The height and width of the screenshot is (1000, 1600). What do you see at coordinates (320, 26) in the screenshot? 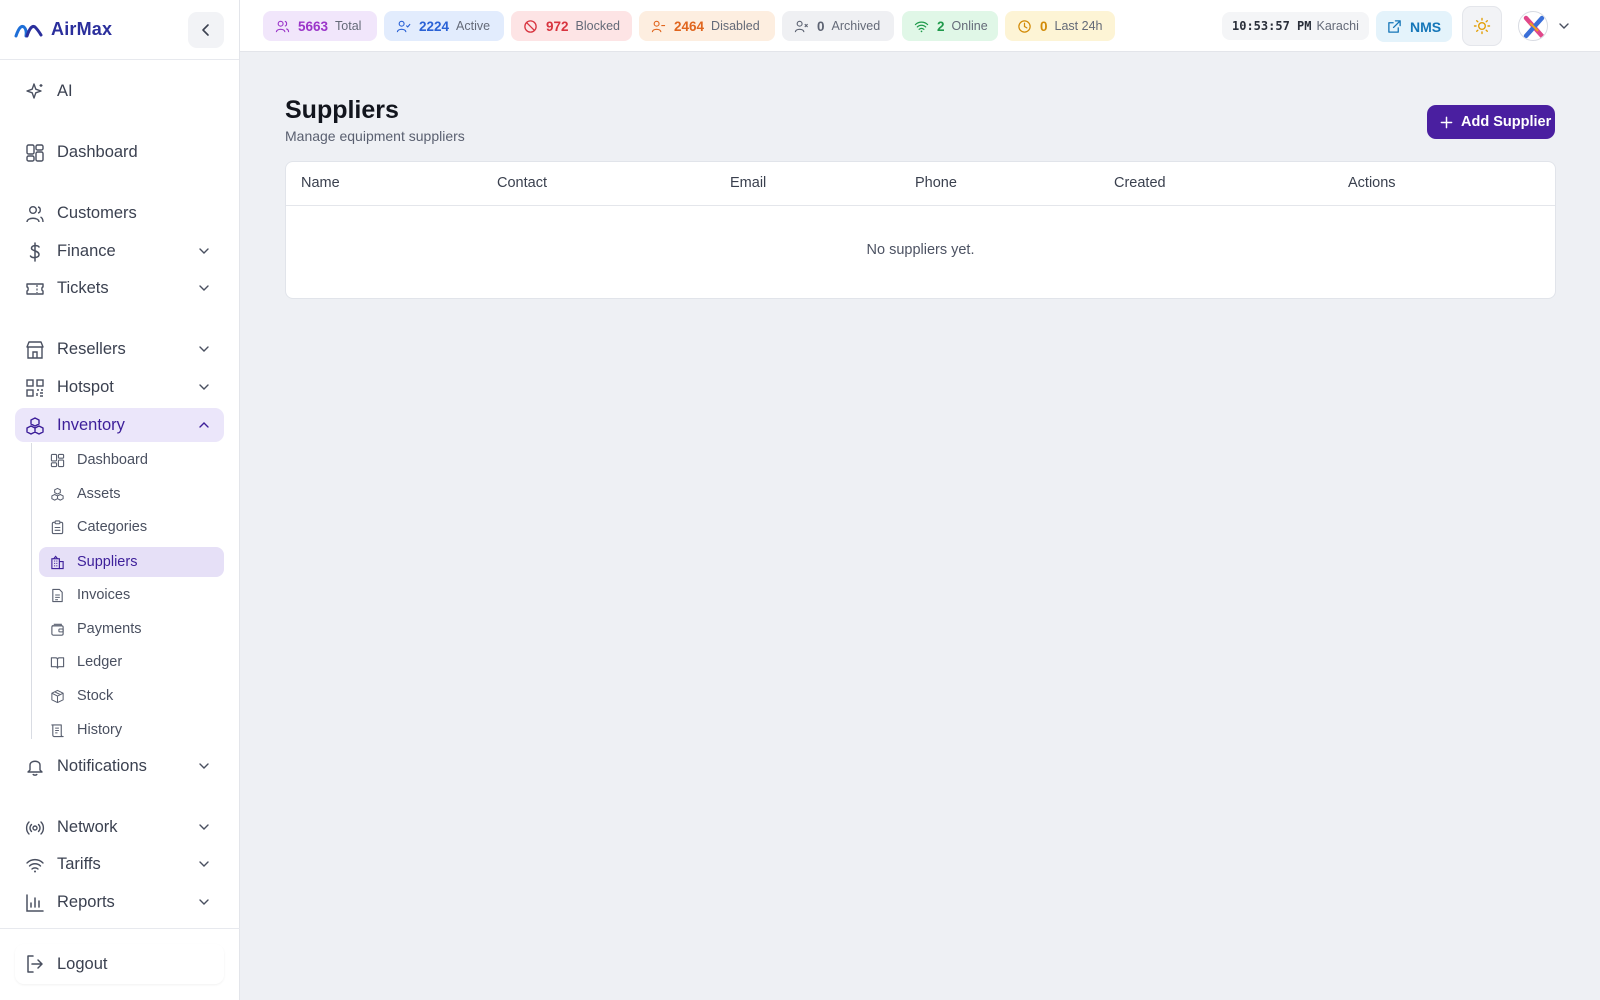
I see `stat-total-pill: 5663 Total` at bounding box center [320, 26].